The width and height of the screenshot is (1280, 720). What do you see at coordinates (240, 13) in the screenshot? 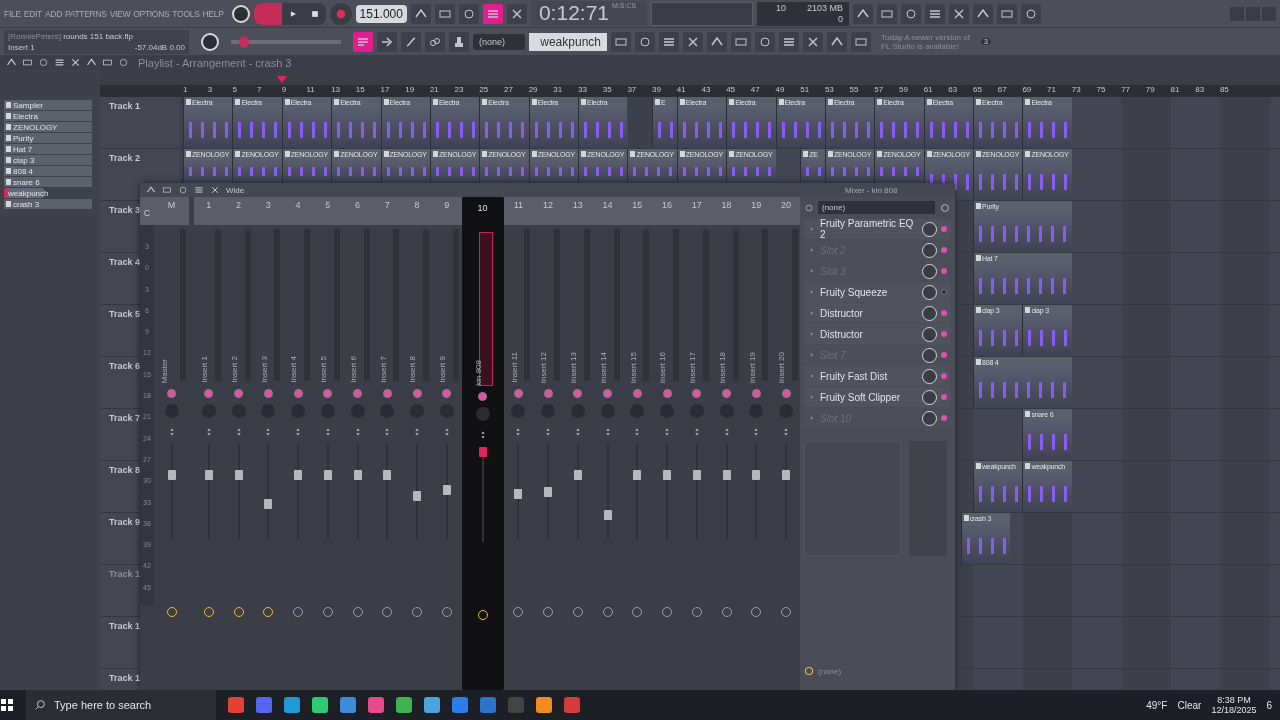
I see `master-volume-knob` at bounding box center [240, 13].